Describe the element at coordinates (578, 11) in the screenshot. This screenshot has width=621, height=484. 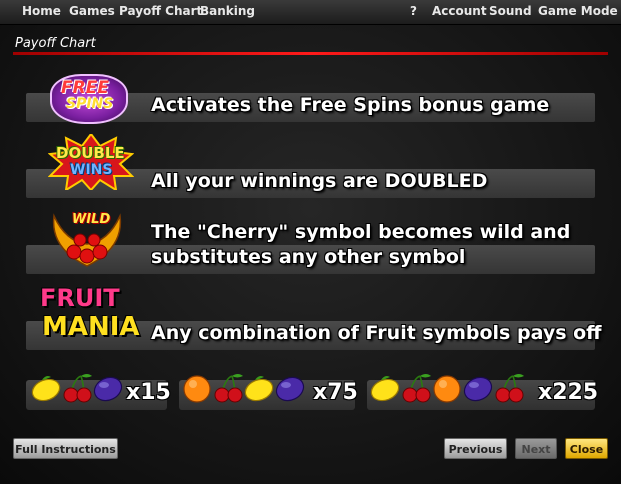
I see `menu-game-mode: Game Mode` at that location.